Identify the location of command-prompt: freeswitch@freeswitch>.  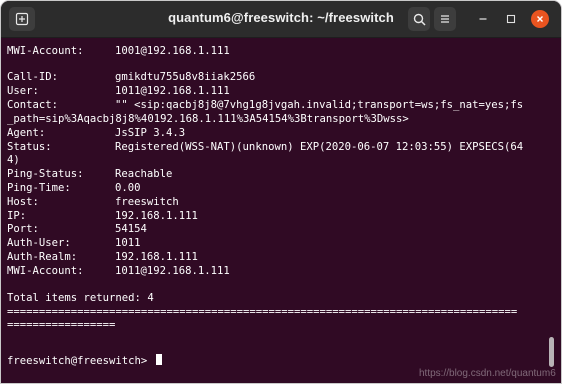
(84, 361).